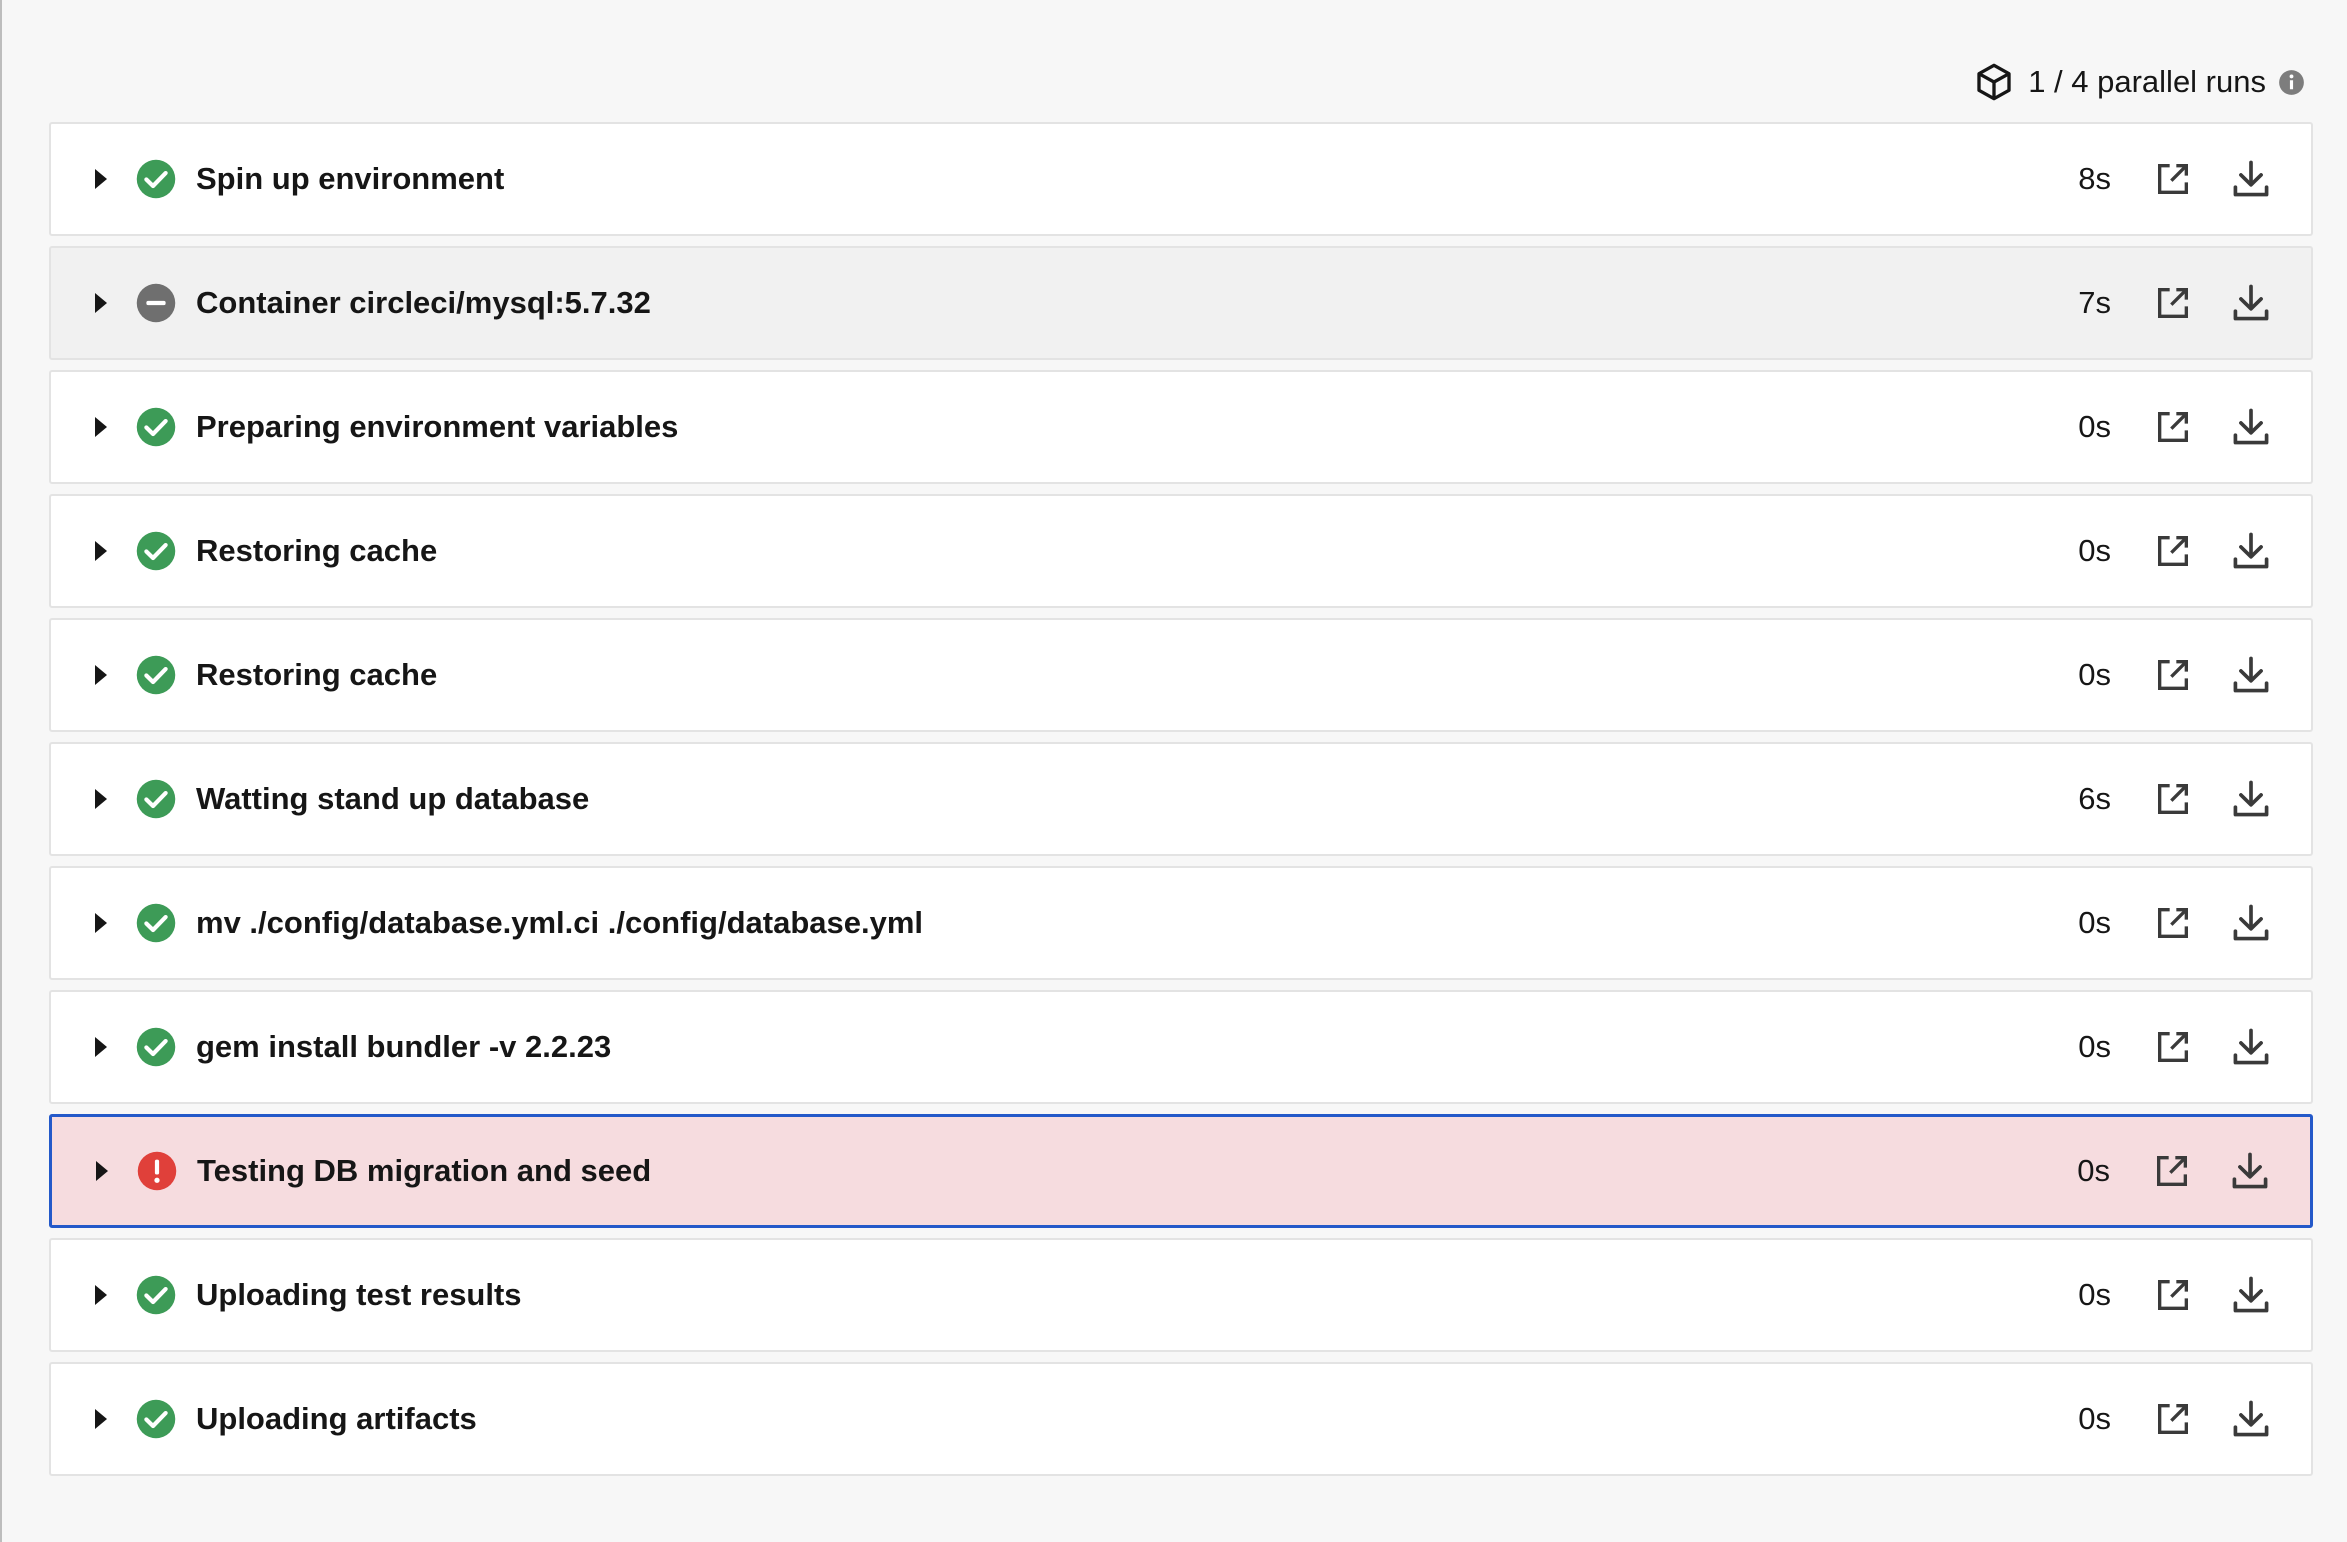 The width and height of the screenshot is (2347, 1542). Describe the element at coordinates (2094, 798) in the screenshot. I see `step-duration: 6s` at that location.